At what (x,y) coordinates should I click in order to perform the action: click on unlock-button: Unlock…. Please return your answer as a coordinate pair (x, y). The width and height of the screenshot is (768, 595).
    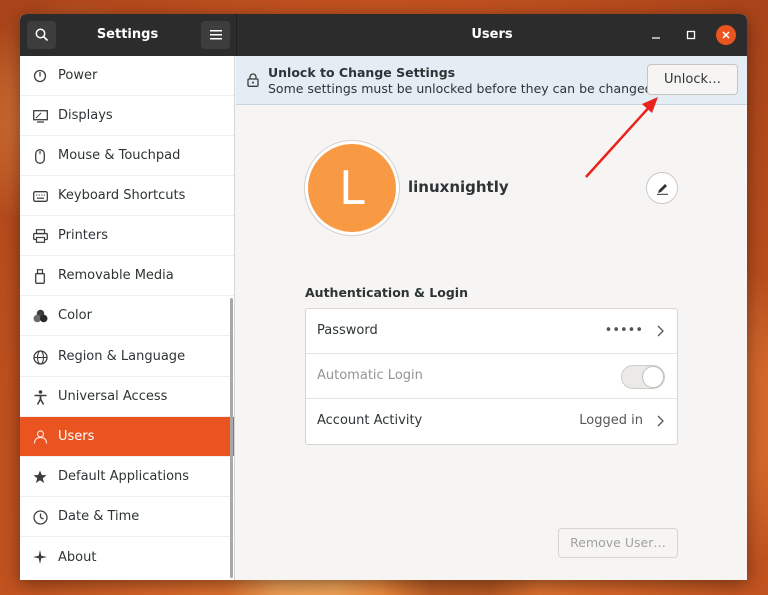
    Looking at the image, I should click on (692, 79).